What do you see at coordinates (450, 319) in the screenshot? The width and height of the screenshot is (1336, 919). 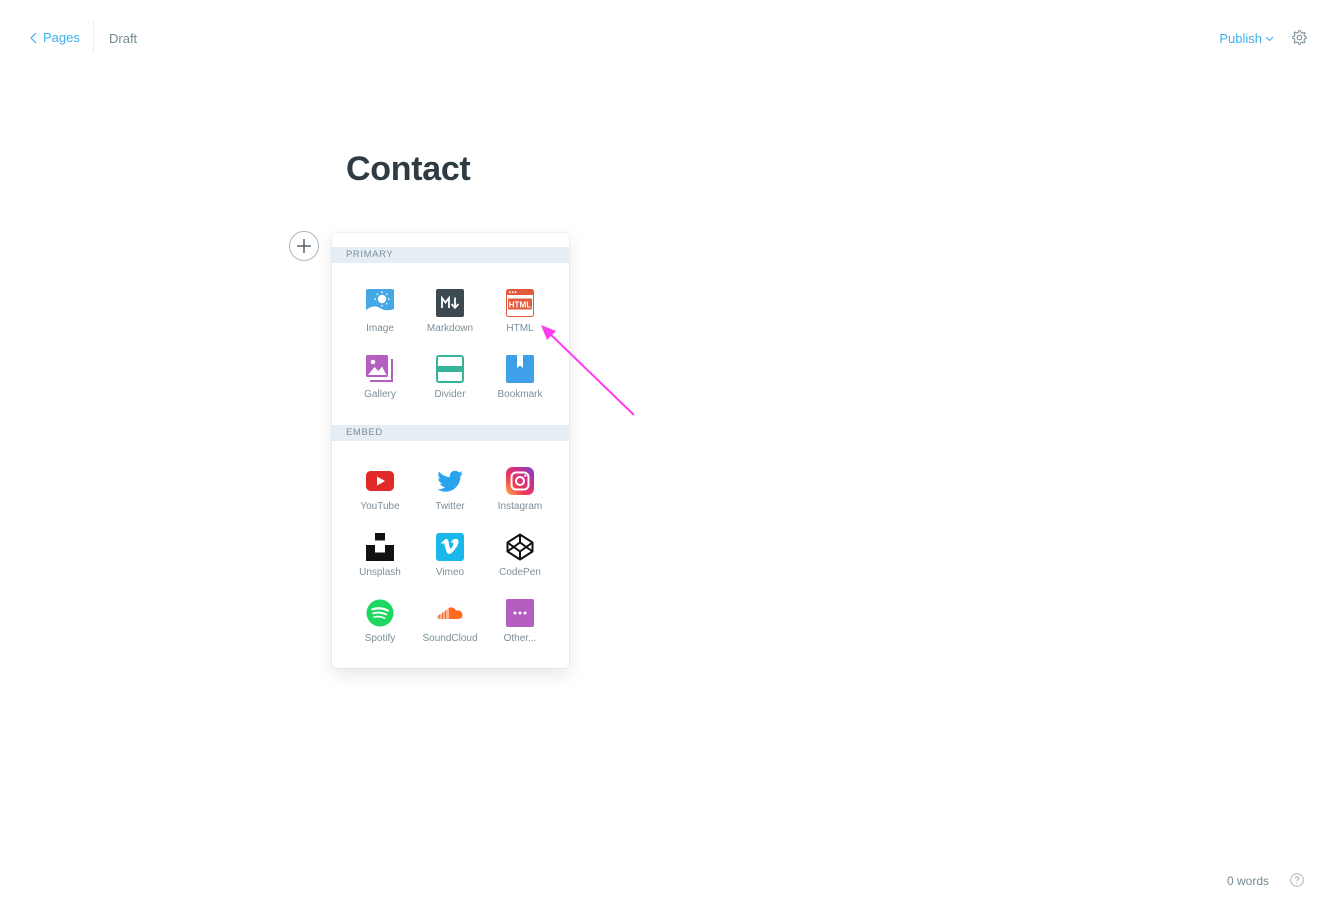 I see `card-item-markdown: Markdown` at bounding box center [450, 319].